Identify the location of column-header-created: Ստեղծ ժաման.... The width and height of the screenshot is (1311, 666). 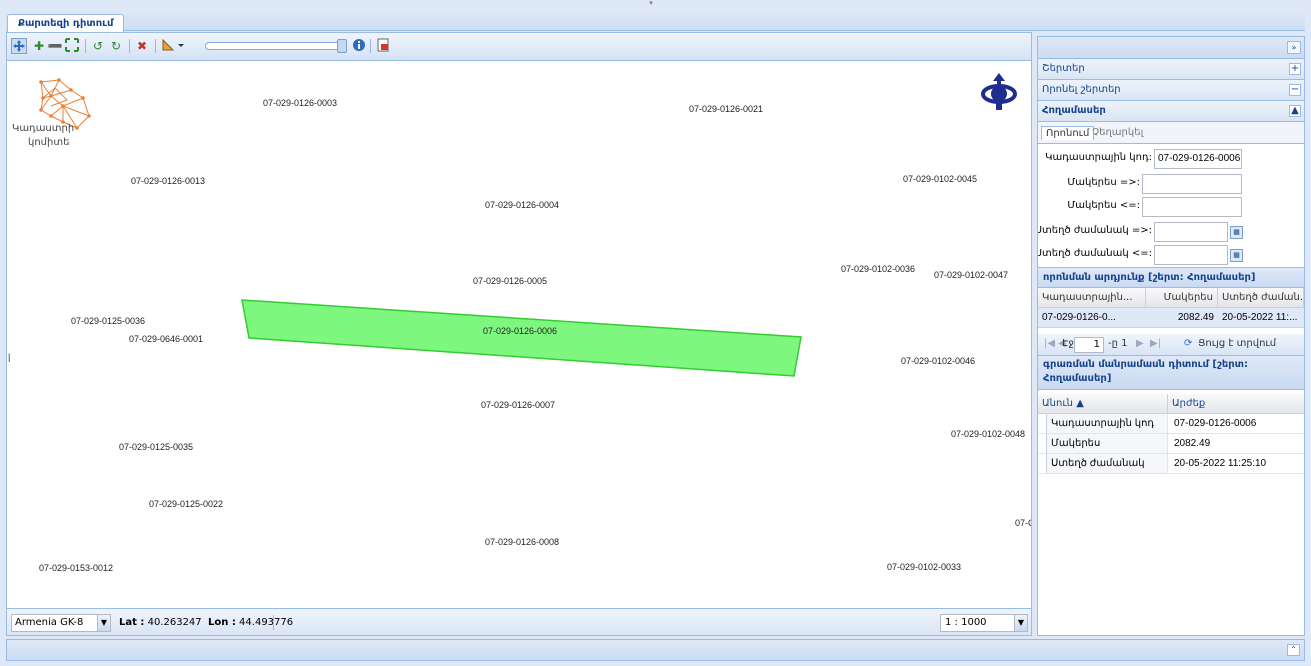
(1261, 297).